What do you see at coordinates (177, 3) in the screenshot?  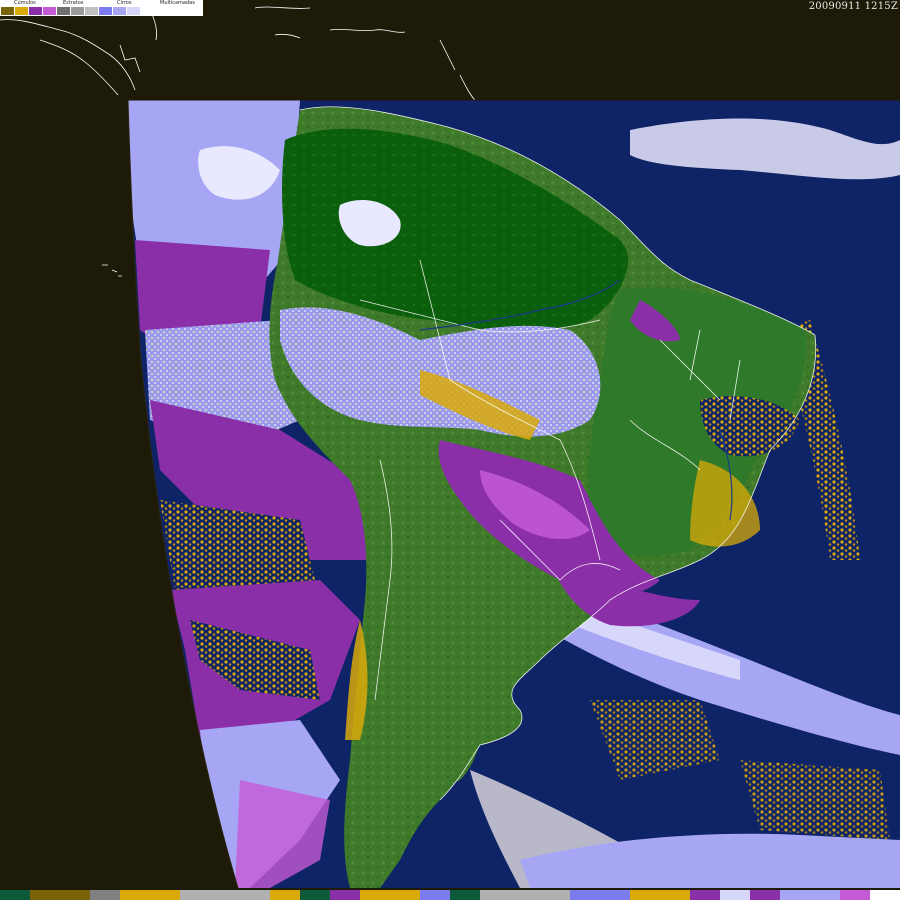 I see `legend-label-multilayer: Multicamadas` at bounding box center [177, 3].